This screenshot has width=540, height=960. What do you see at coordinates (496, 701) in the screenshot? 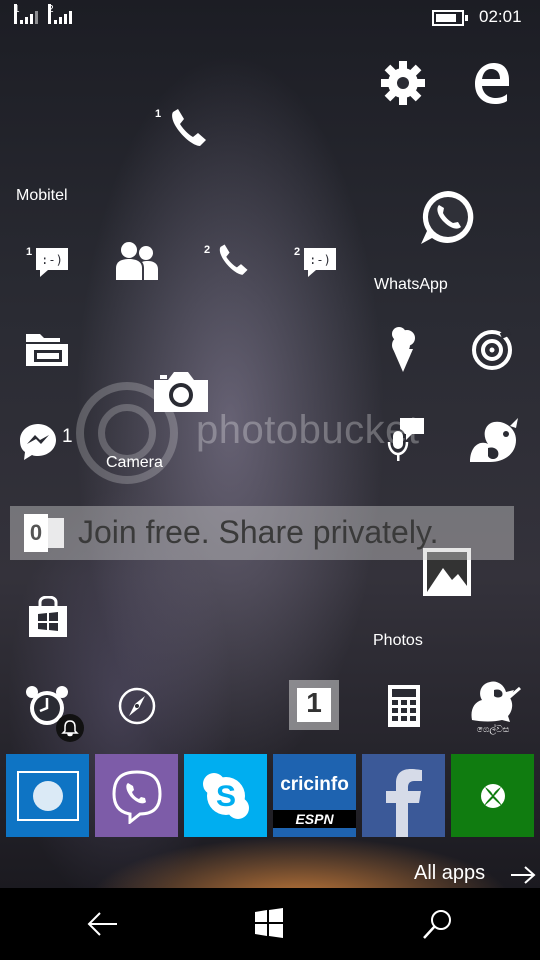
I see `lion-emblem-icon` at bounding box center [496, 701].